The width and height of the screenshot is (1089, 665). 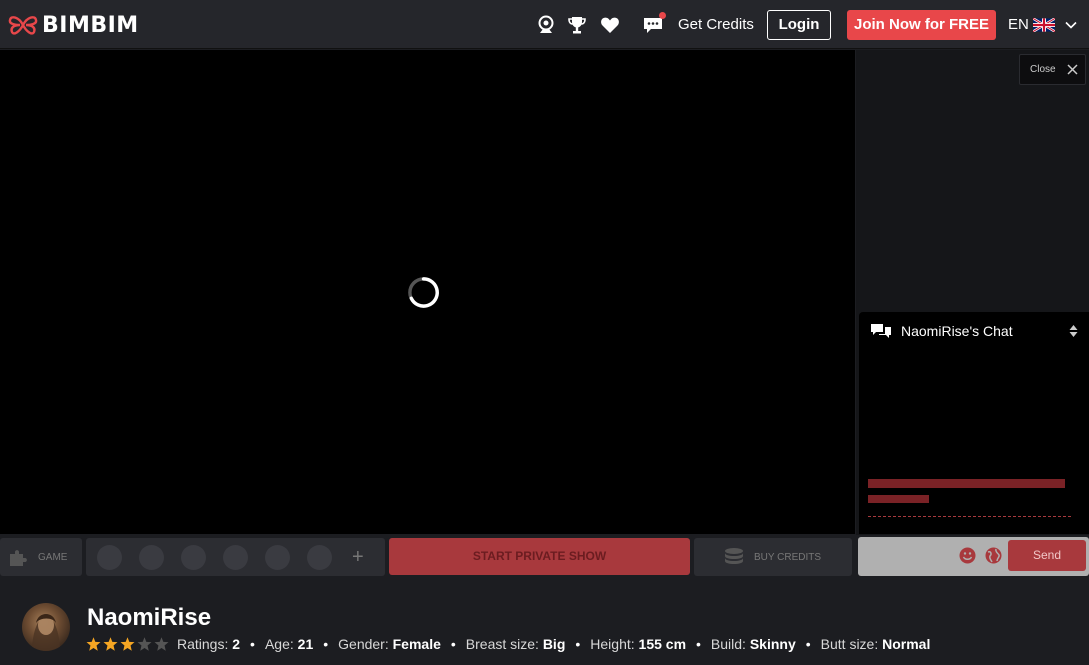 What do you see at coordinates (1043, 69) in the screenshot?
I see `close-label: Close` at bounding box center [1043, 69].